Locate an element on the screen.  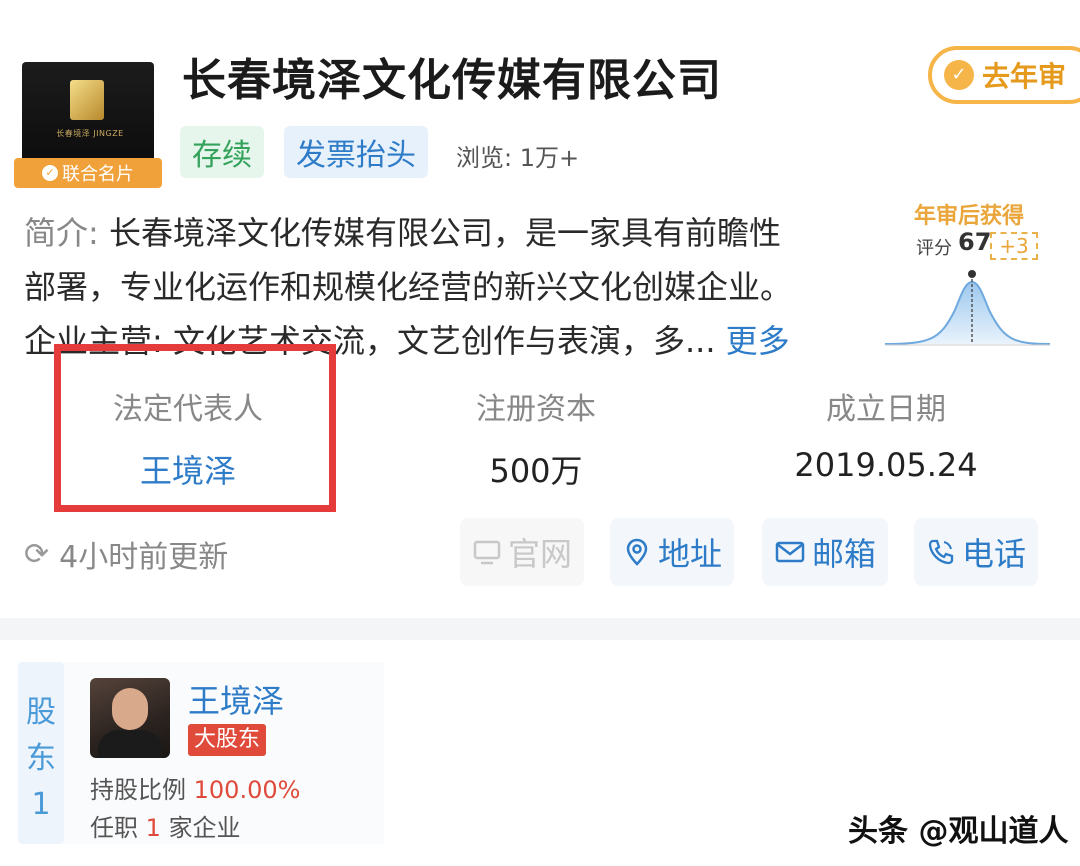
invoice-title-button: 发票抬头 is located at coordinates (356, 152).